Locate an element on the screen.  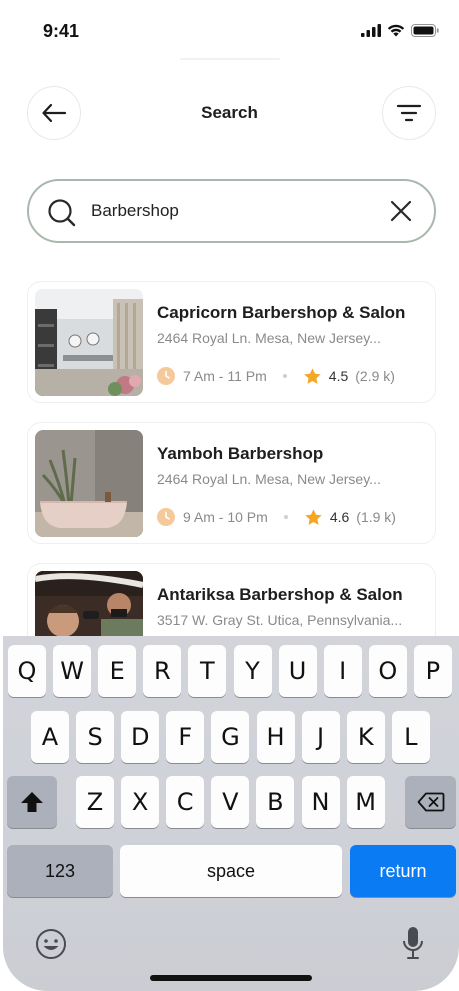
shop-name: Capricorn Barbershop & Salon is located at coordinates (281, 312).